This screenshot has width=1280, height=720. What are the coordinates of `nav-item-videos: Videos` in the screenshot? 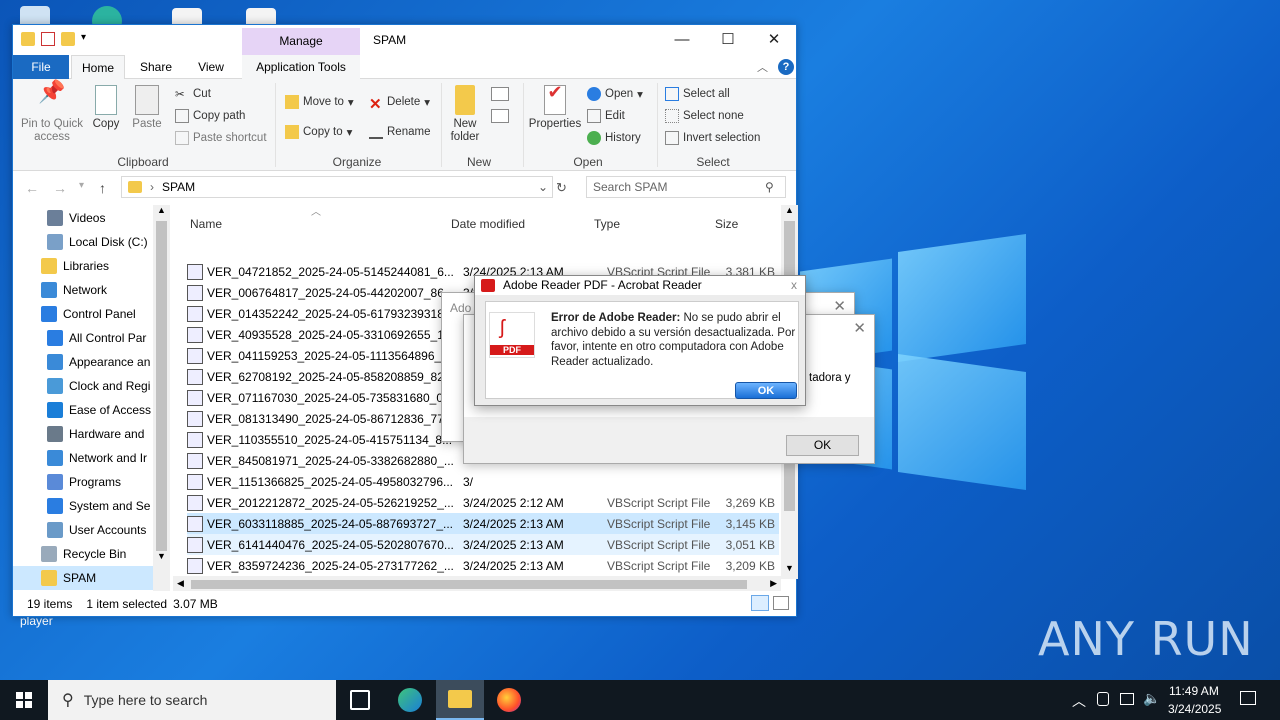 It's located at (83, 218).